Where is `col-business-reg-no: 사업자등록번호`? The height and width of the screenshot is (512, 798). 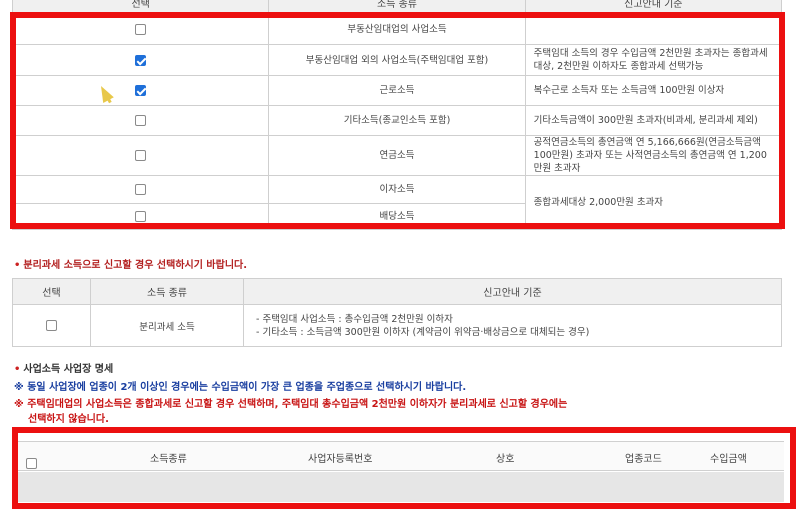
col-business-reg-no: 사업자등록번호 is located at coordinates (340, 459).